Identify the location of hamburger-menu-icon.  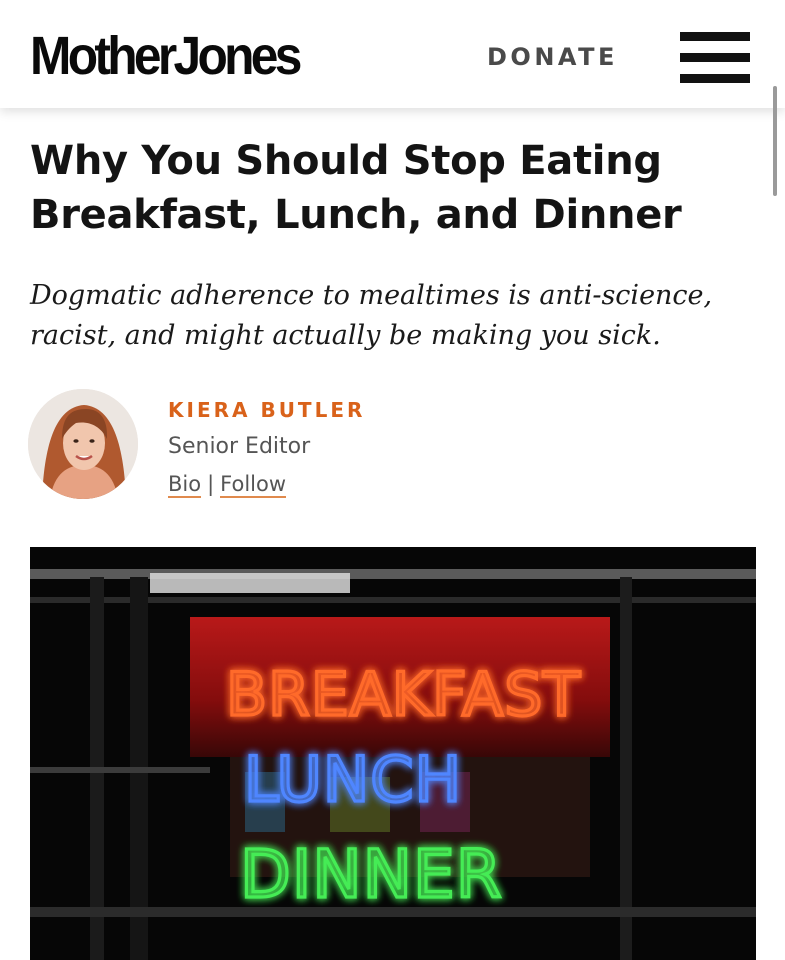
(715, 58).